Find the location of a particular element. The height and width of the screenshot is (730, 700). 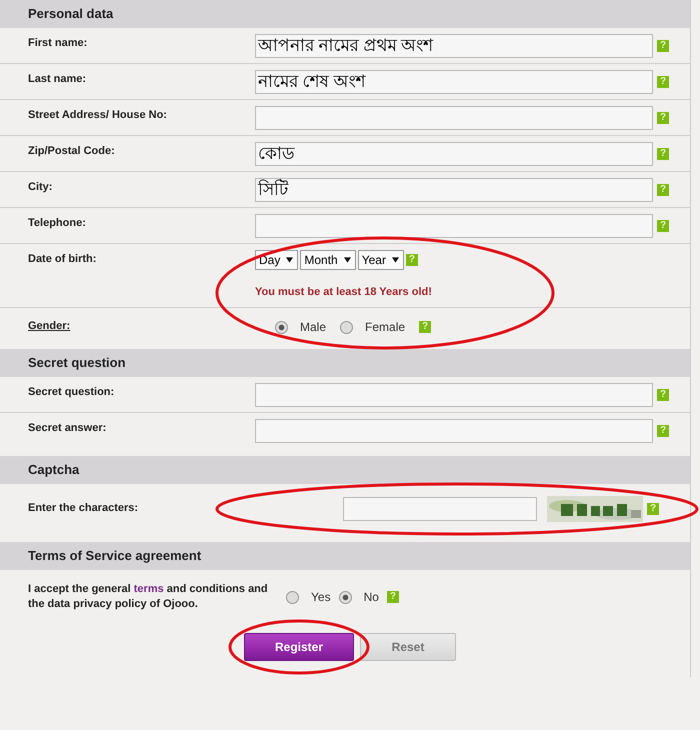

input-field: নামের শেষ অংশ is located at coordinates (454, 82).